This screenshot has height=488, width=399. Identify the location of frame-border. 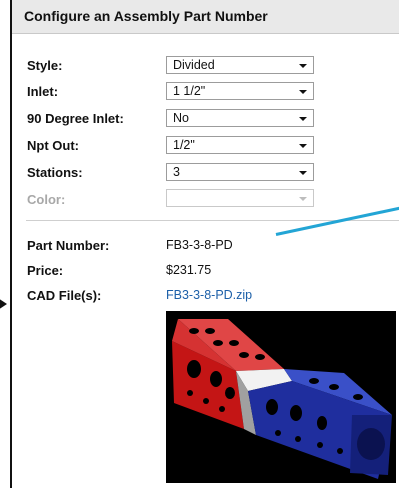
(11, 244).